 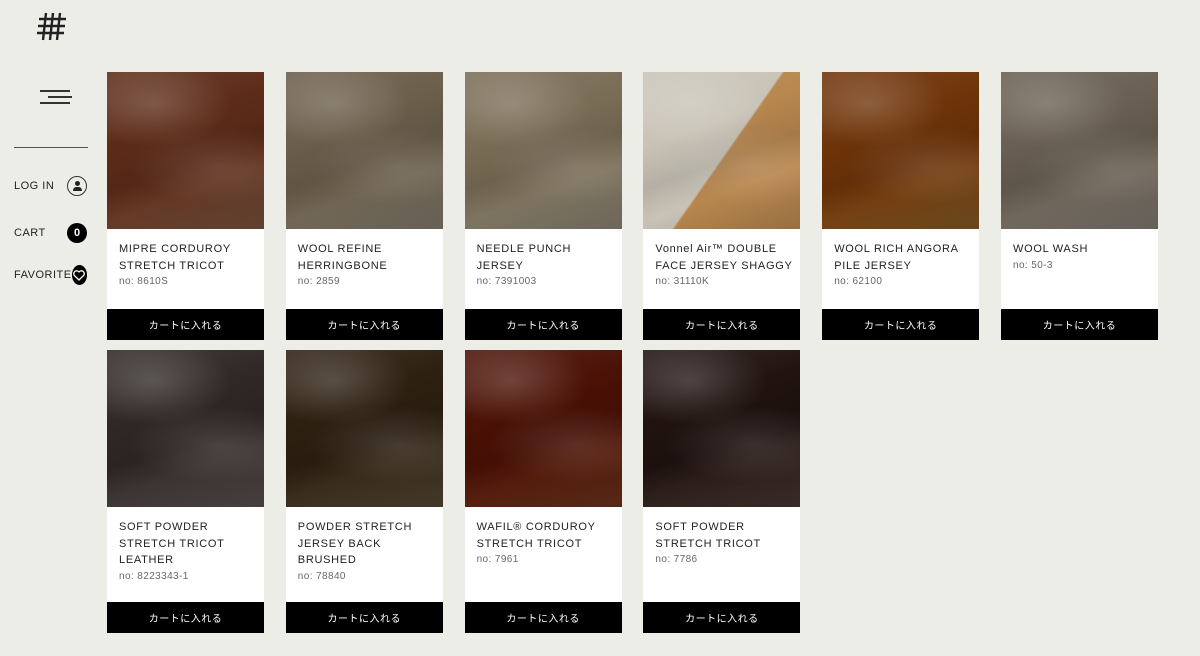 What do you see at coordinates (34, 186) in the screenshot?
I see `login-label: LOG IN` at bounding box center [34, 186].